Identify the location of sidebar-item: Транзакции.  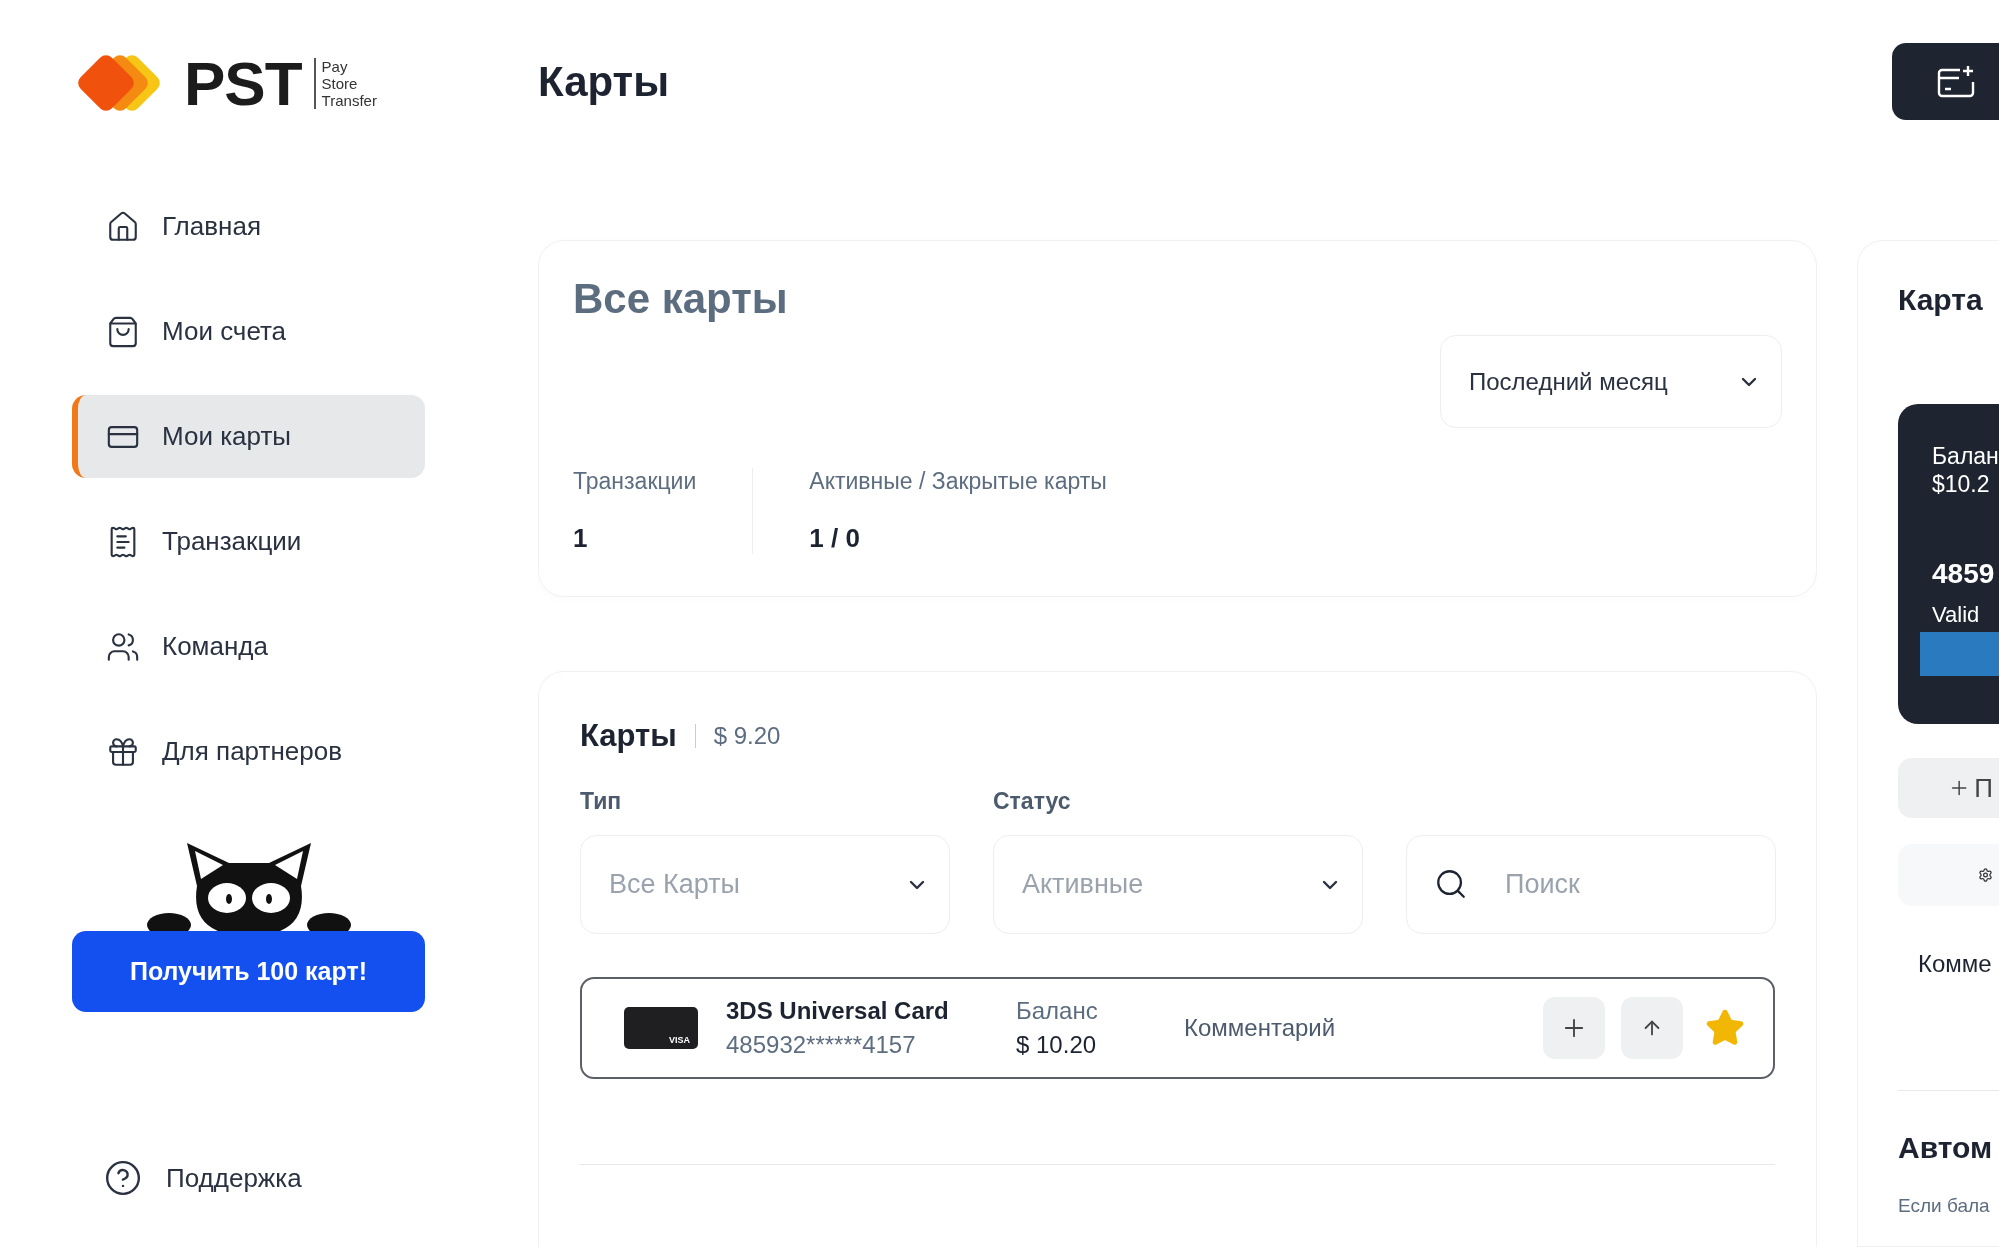
(248, 541).